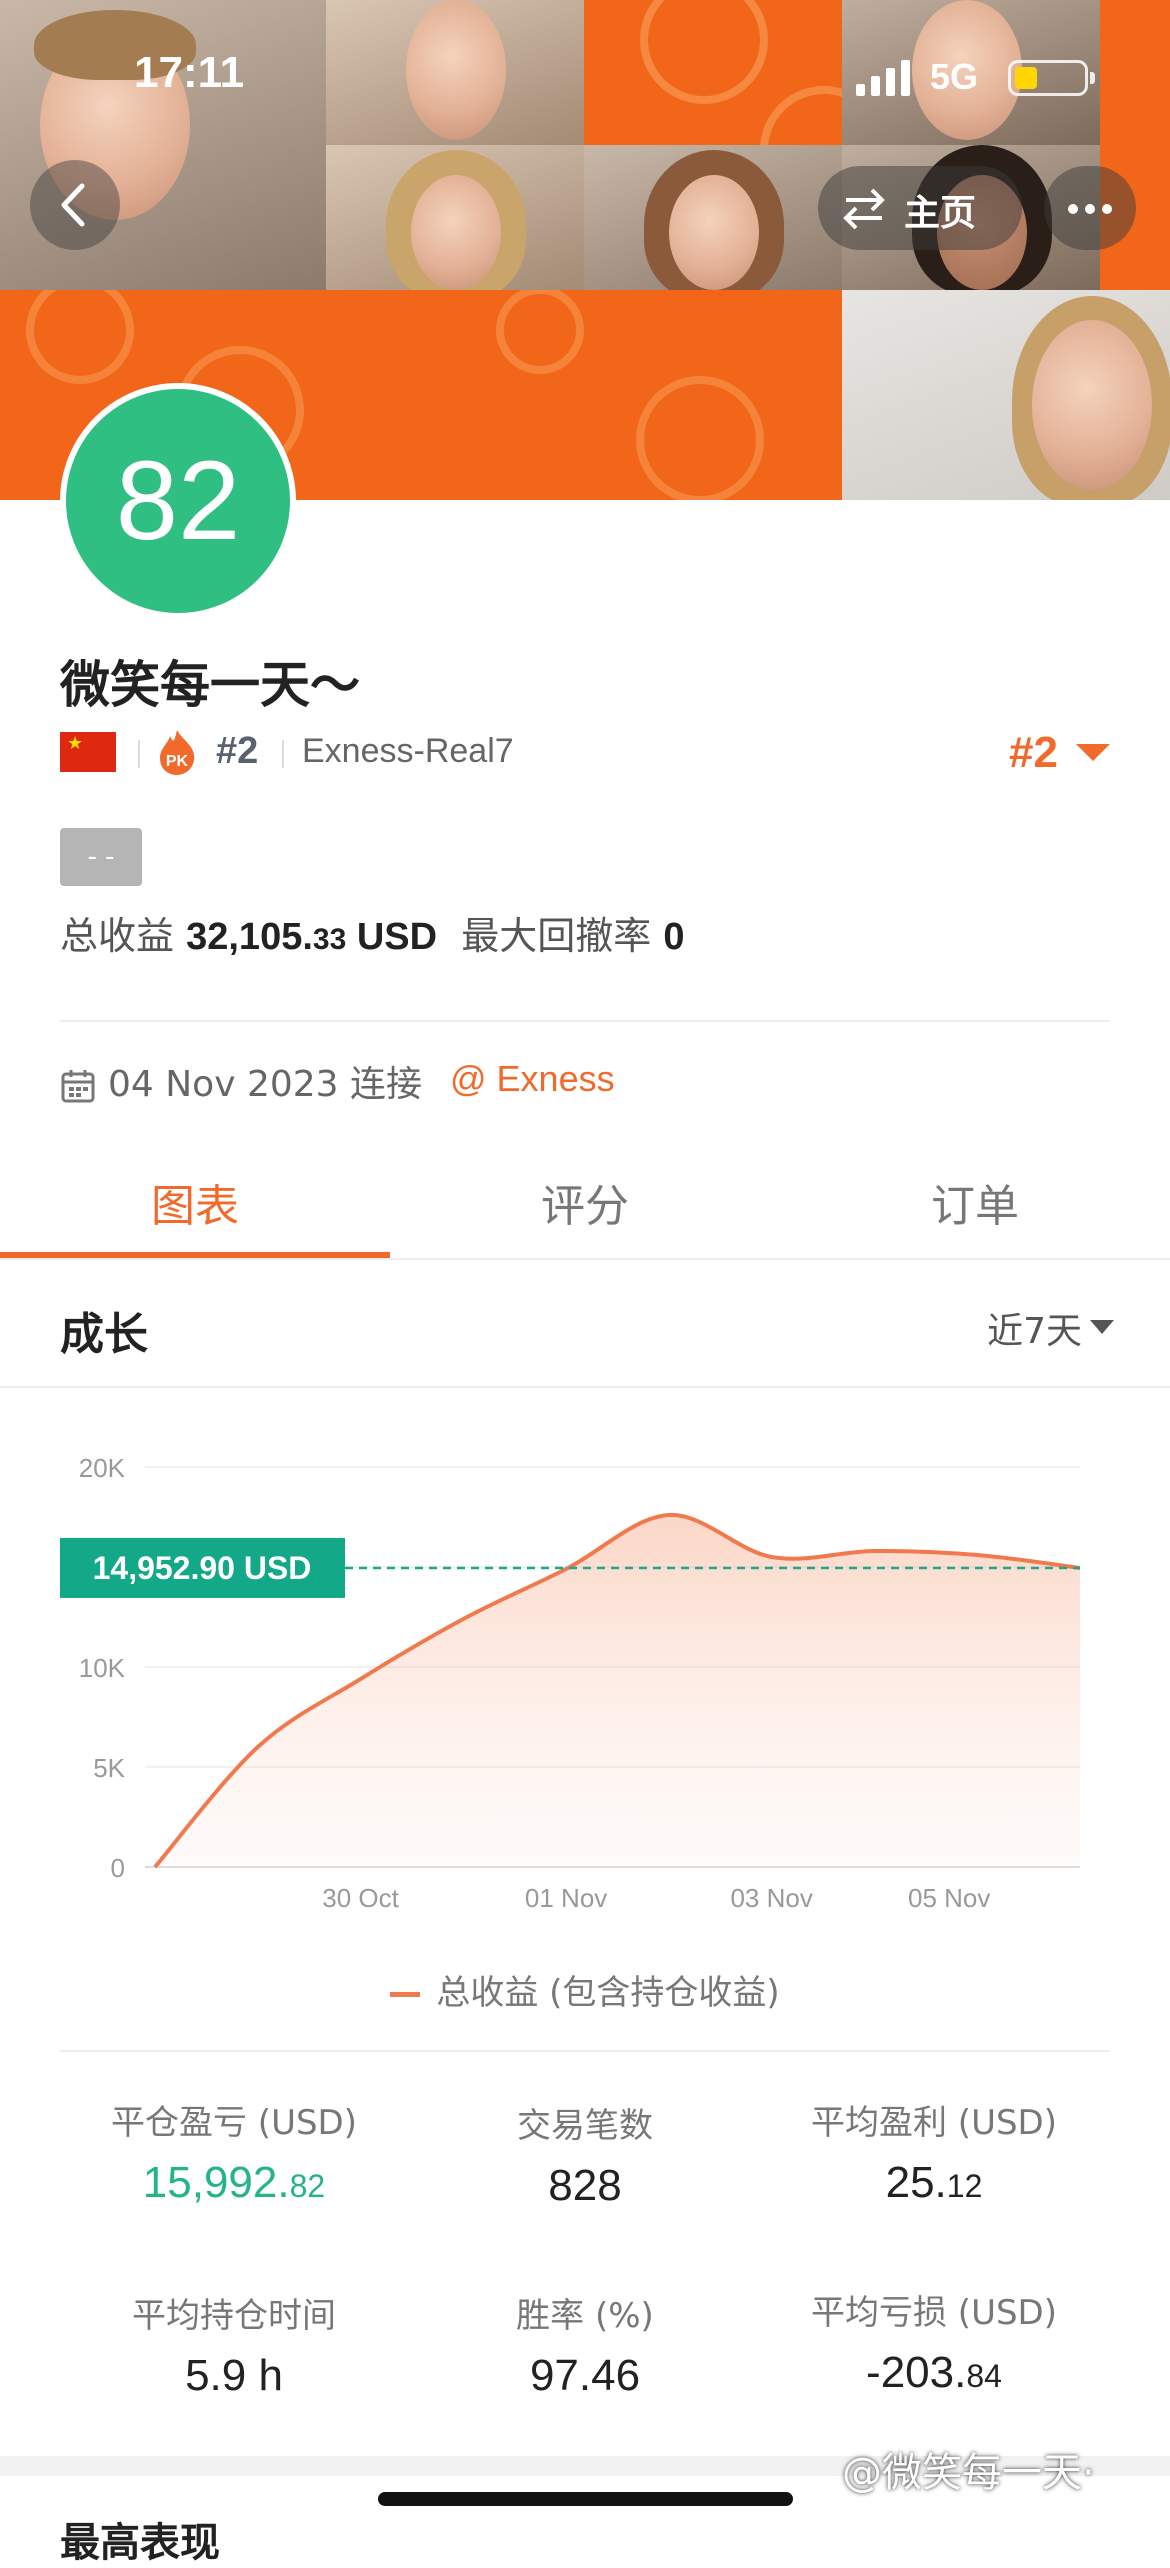 Image resolution: width=1170 pixels, height=2568 pixels. I want to click on y-tick-label: 20K, so click(102, 1468).